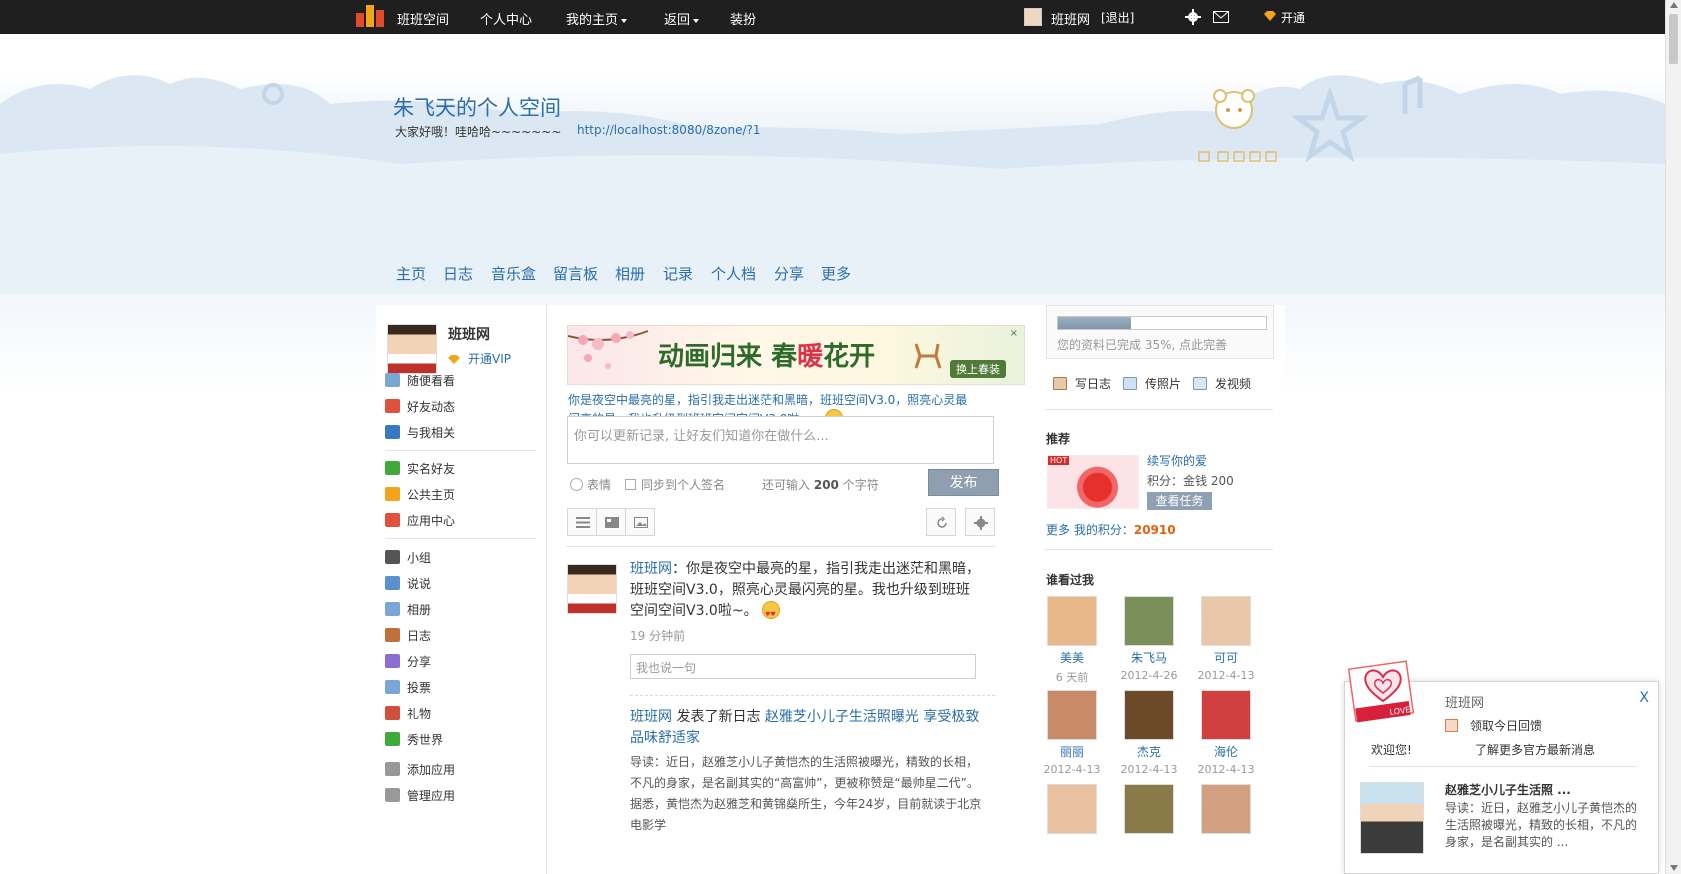 This screenshot has width=1681, height=874. Describe the element at coordinates (1226, 639) in the screenshot. I see `visitor-card: 可可 2012-4-13` at that location.